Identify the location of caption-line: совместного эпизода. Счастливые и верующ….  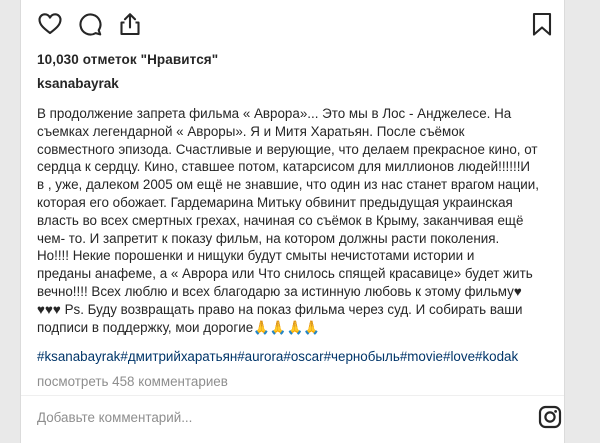
(287, 149).